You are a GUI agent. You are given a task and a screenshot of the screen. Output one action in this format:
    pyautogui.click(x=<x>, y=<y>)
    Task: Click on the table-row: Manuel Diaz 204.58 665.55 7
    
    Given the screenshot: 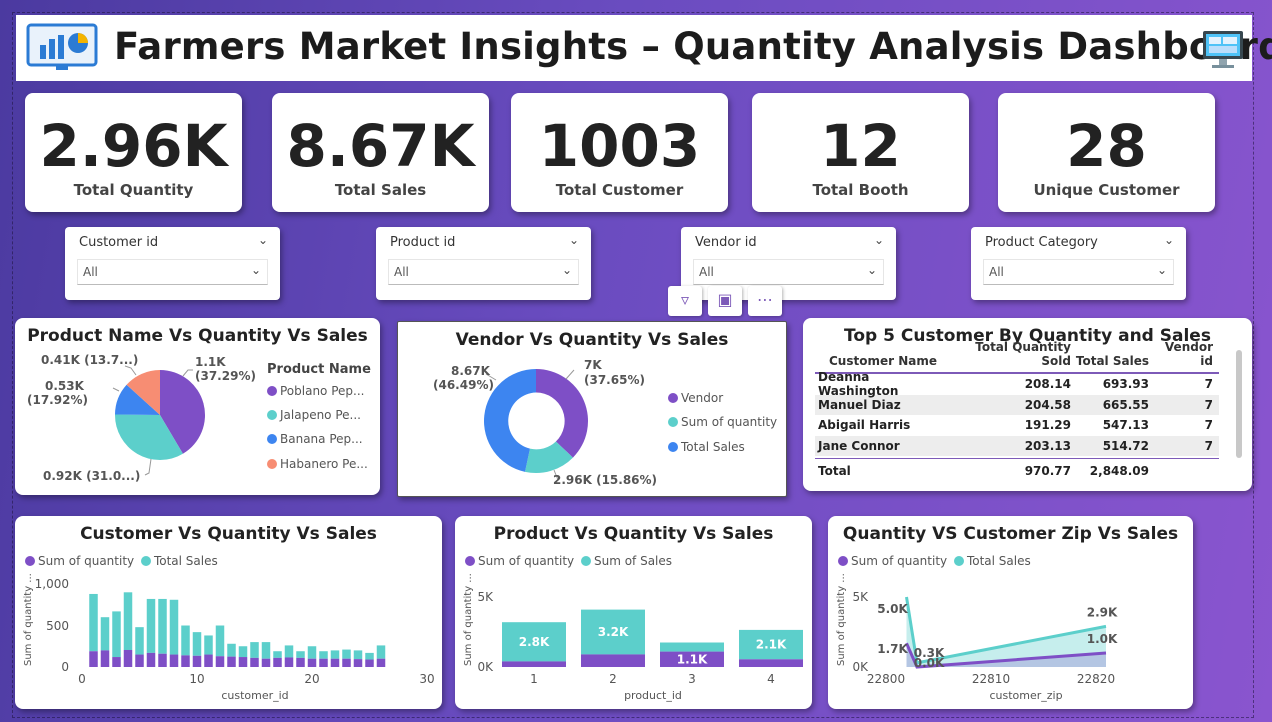 What is the action you would take?
    pyautogui.click(x=1017, y=404)
    